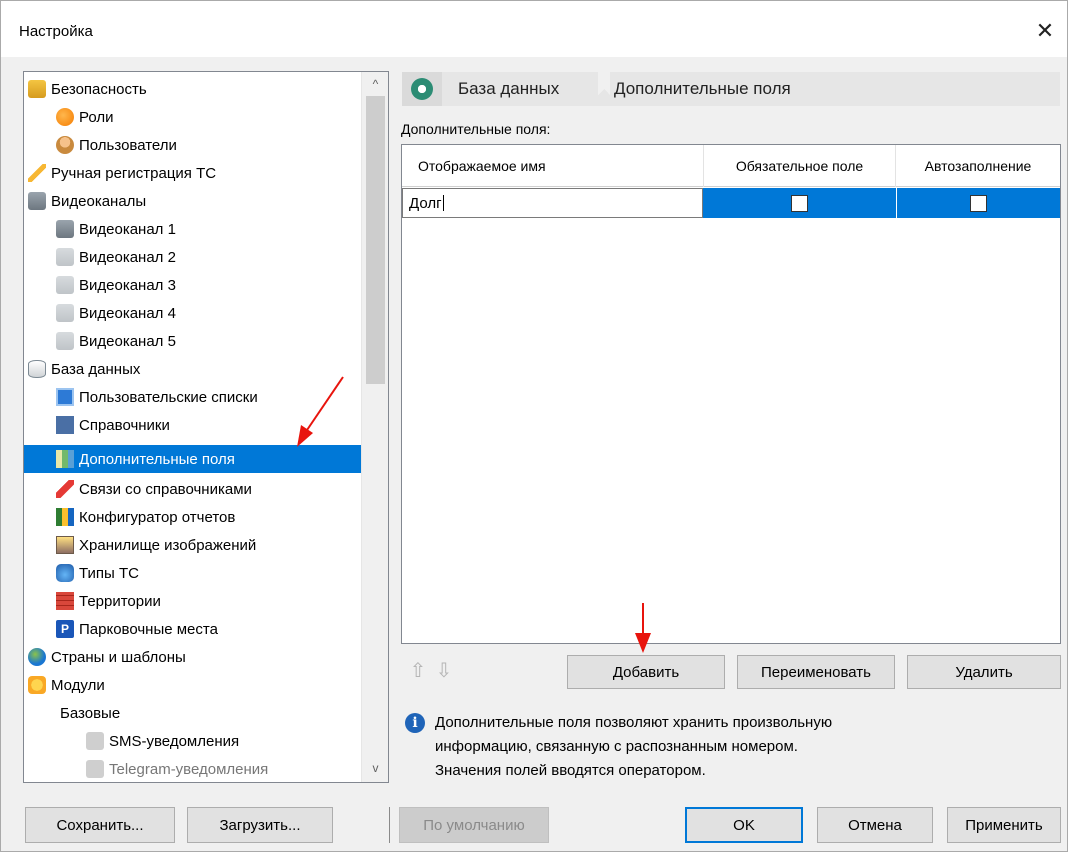  I want to click on tree-item-references: Справочники, so click(113, 425).